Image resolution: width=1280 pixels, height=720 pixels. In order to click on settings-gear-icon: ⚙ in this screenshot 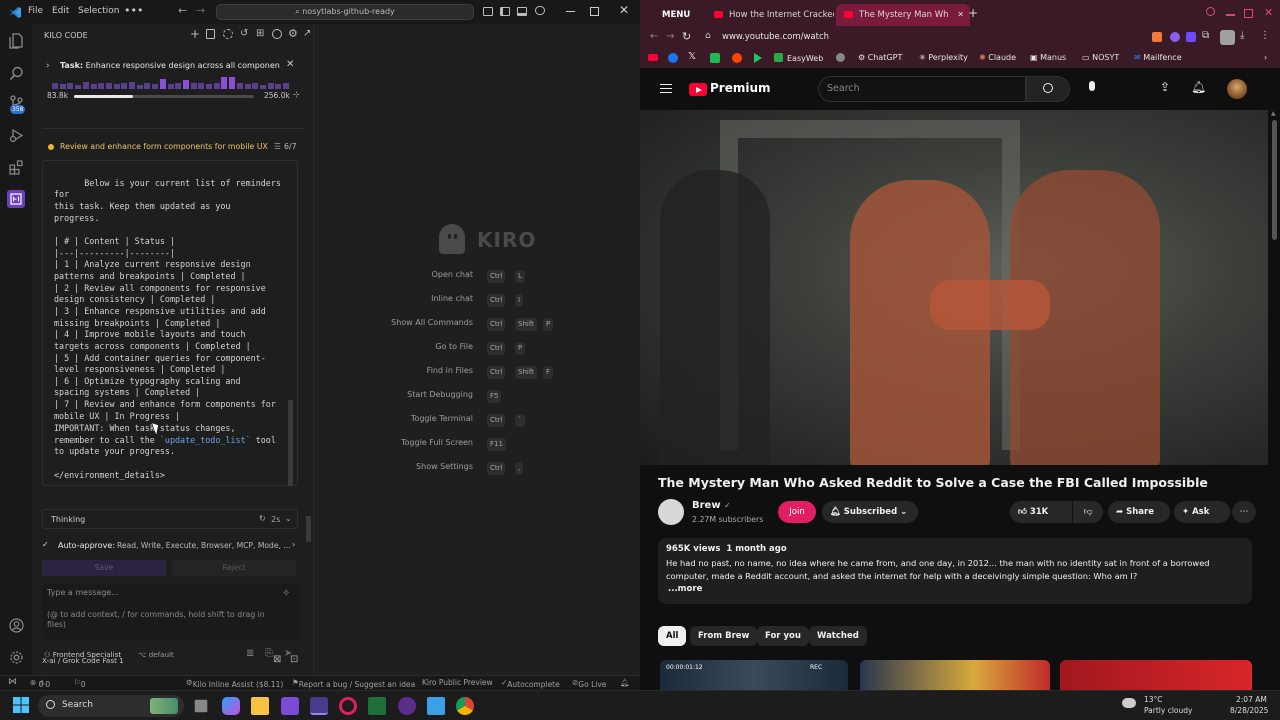, I will do `click(293, 33)`.